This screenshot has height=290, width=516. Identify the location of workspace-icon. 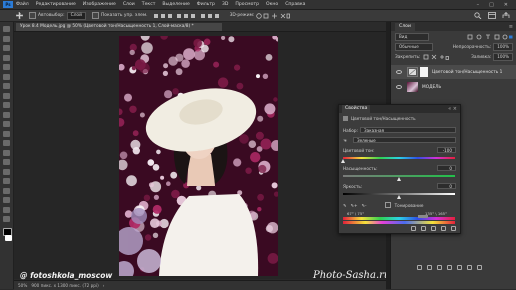
(492, 15).